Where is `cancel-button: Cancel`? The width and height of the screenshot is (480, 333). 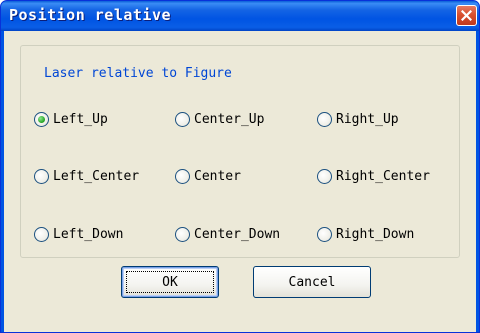 cancel-button: Cancel is located at coordinates (312, 282).